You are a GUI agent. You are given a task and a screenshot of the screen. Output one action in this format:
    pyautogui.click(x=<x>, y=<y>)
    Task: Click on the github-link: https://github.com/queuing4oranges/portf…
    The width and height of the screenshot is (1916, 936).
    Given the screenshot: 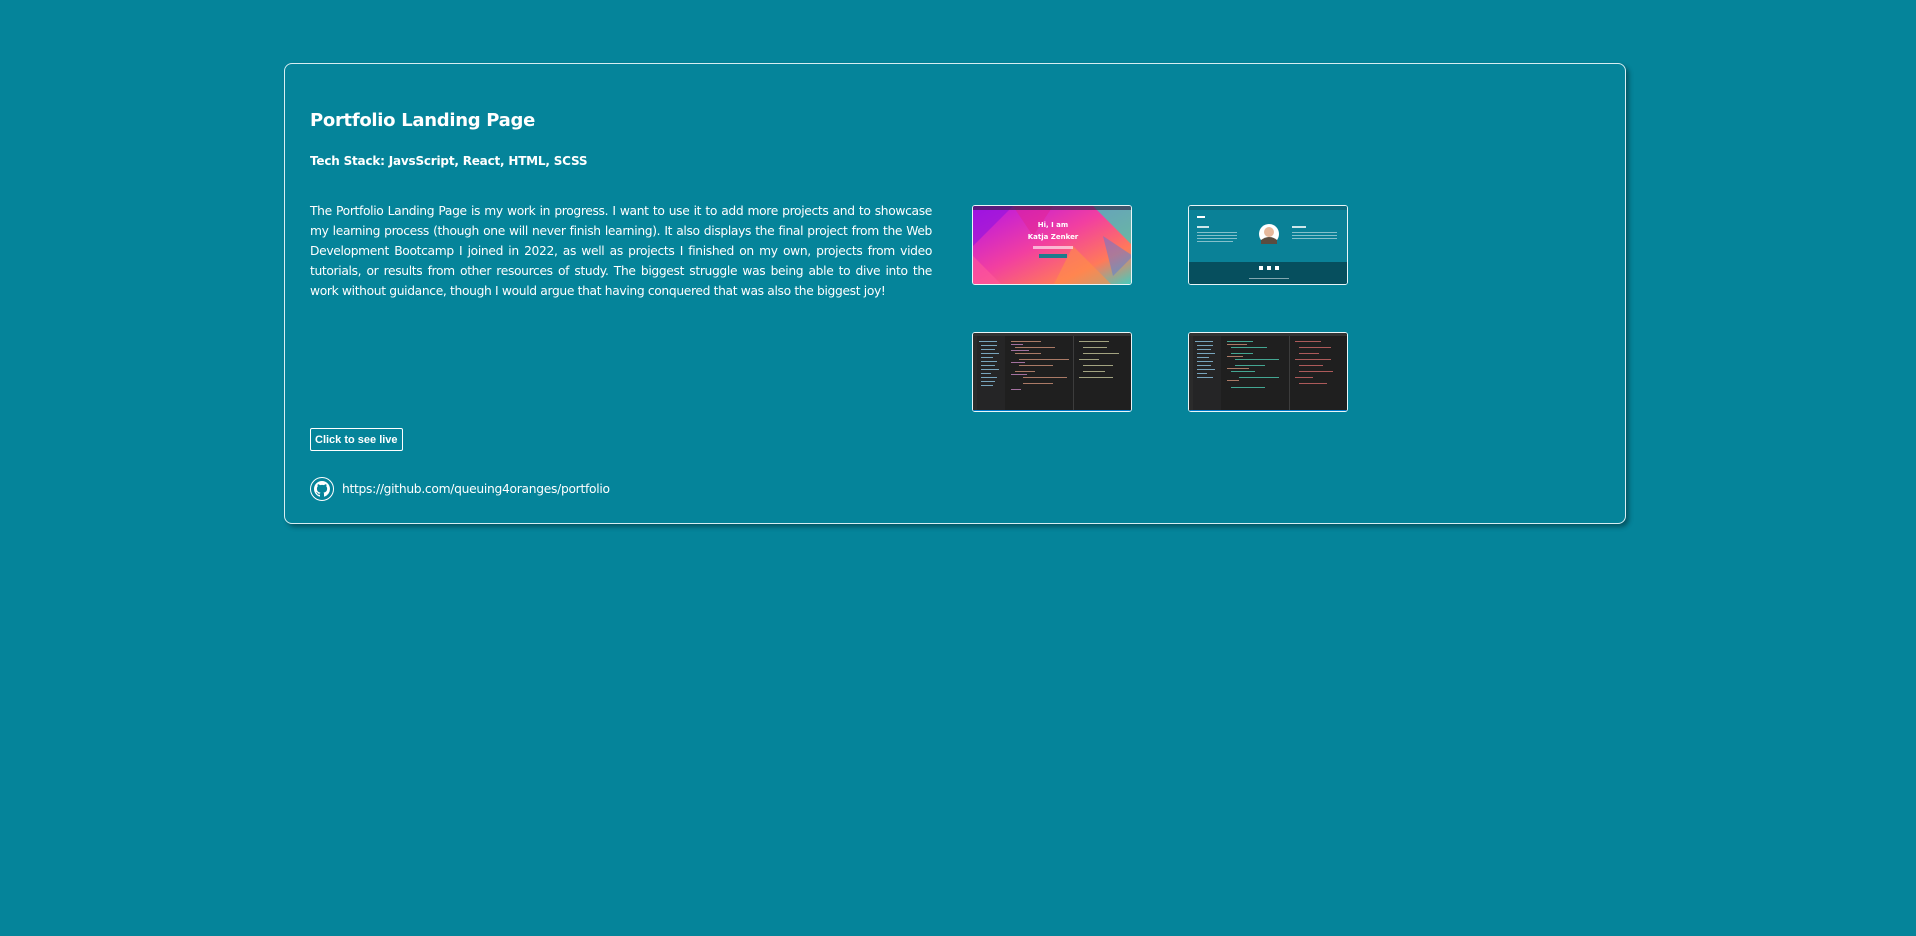 What is the action you would take?
    pyautogui.click(x=476, y=489)
    